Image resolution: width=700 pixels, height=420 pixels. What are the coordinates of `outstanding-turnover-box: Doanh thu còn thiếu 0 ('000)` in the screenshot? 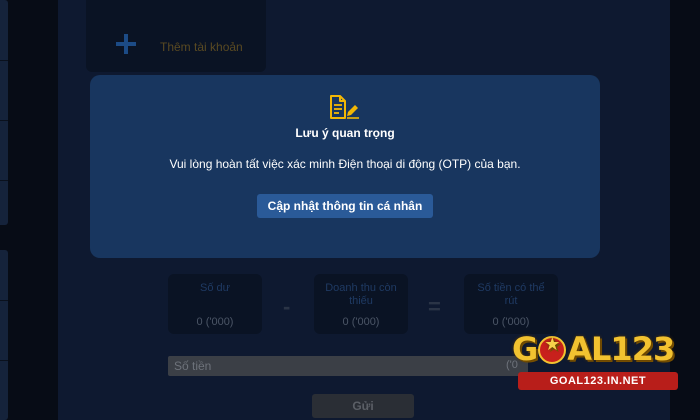 It's located at (361, 304).